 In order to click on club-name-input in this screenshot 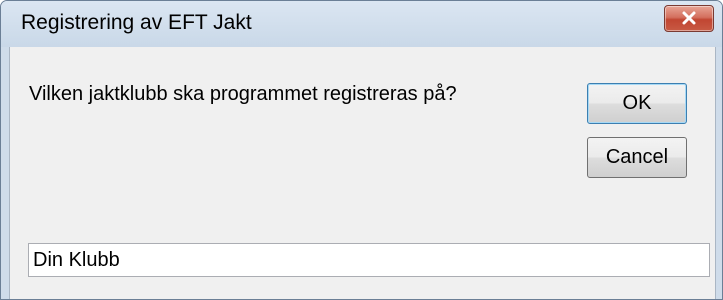, I will do `click(369, 260)`.